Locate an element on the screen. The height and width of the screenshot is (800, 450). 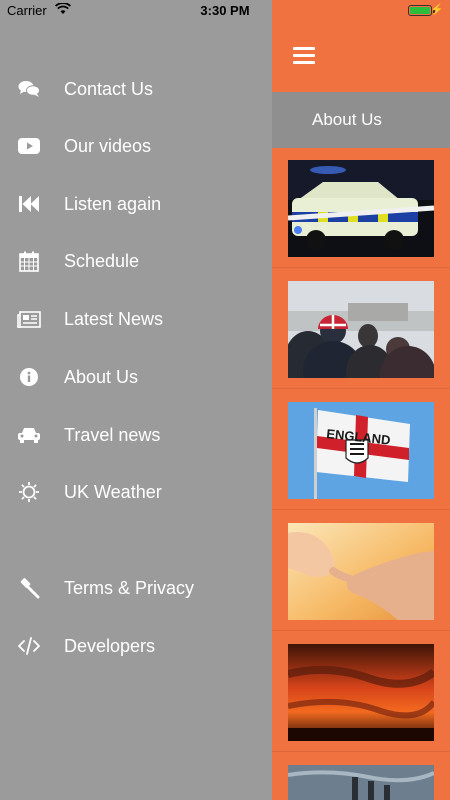
chat-icon is located at coordinates (29, 89).